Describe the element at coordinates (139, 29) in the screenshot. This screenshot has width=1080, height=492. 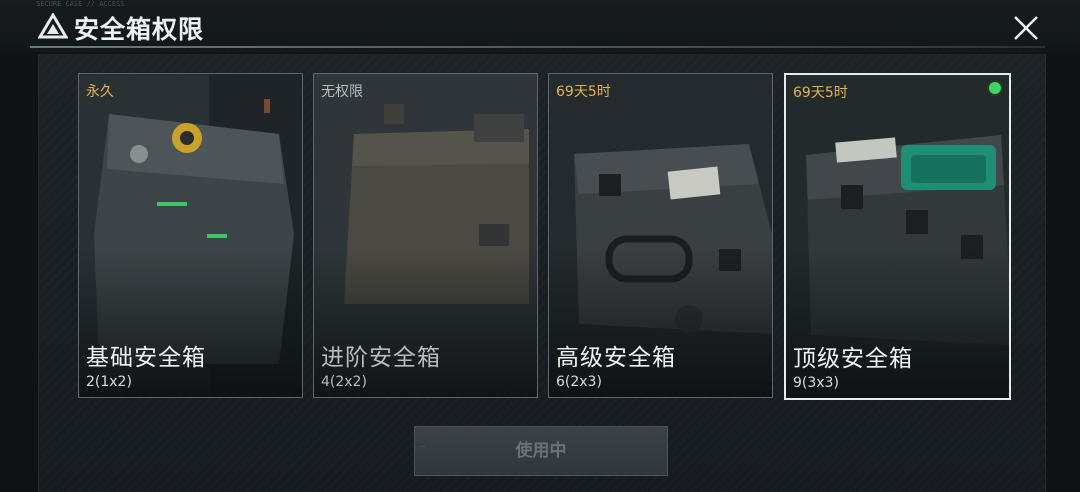
I see `page-title: 安全箱权限` at that location.